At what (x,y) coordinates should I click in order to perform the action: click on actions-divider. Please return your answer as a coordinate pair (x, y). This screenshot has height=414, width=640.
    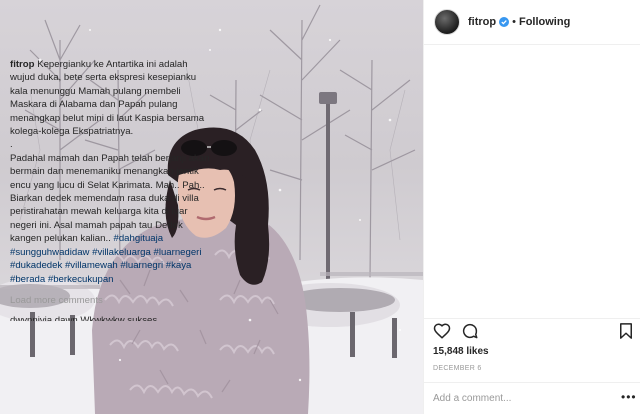
    Looking at the image, I should click on (531, 318).